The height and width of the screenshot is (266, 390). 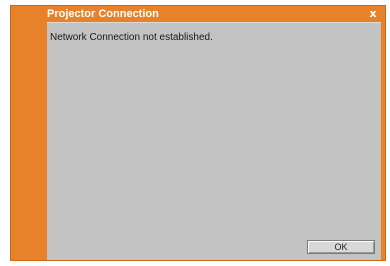 I want to click on status-message: Network Connection not established., so click(x=131, y=37).